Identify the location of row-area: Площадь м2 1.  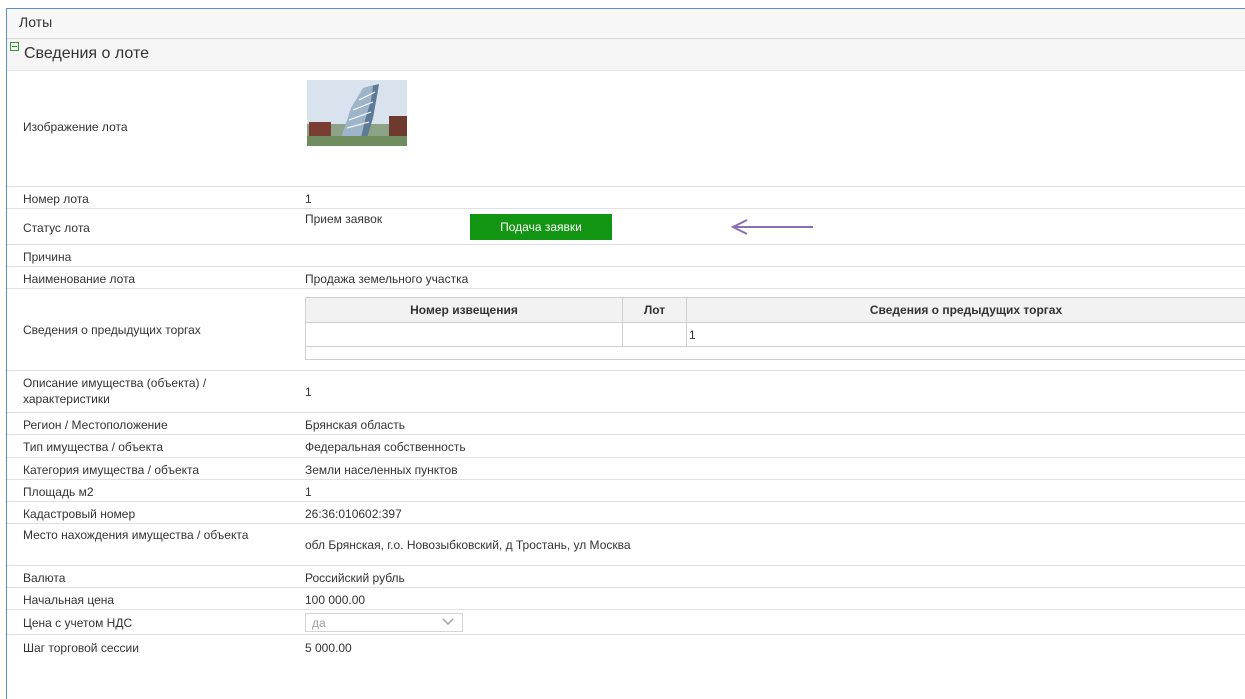
(626, 491).